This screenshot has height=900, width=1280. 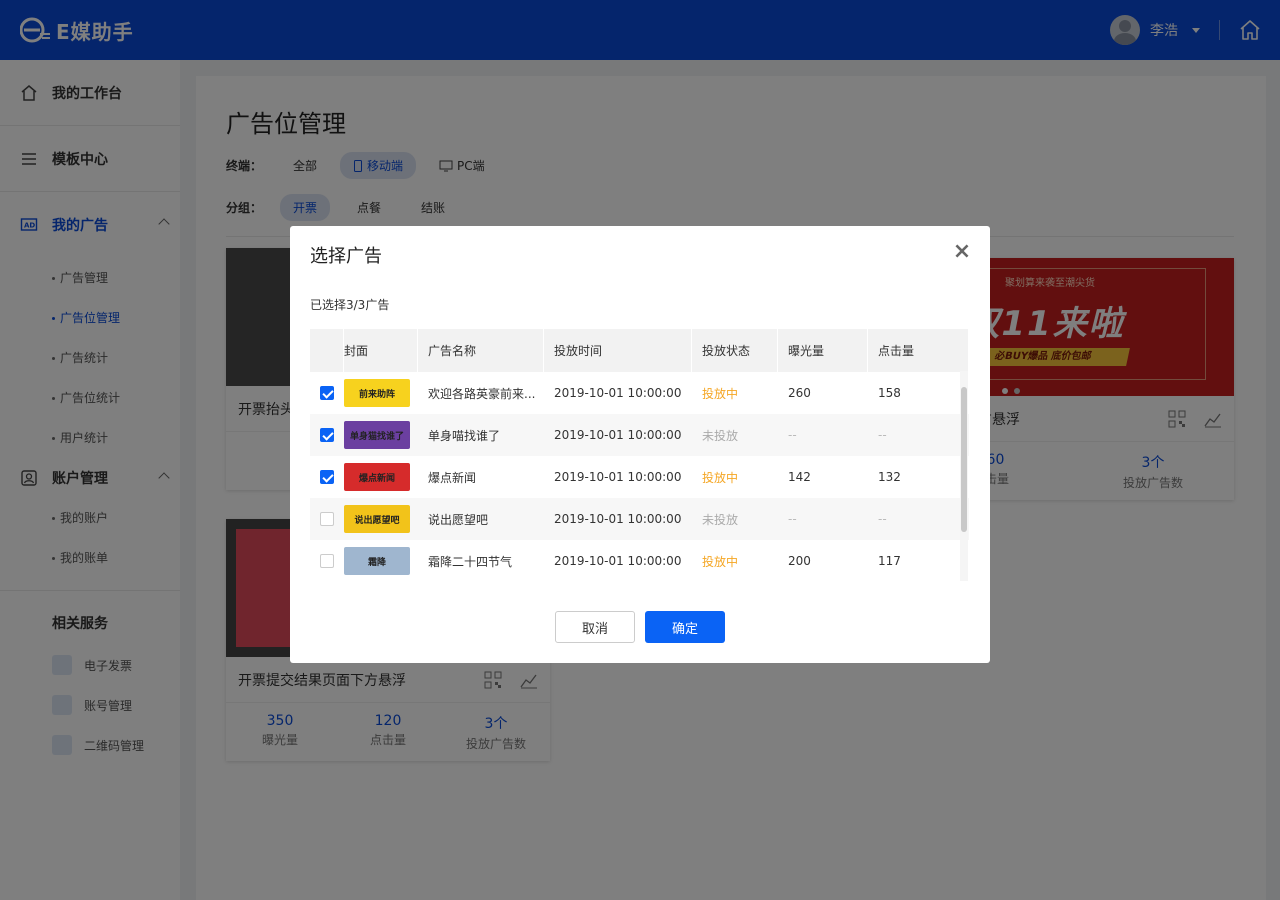 I want to click on table-header: 封面 广告名称 投放时间 投放状态 曝光量 点击量, so click(x=639, y=350).